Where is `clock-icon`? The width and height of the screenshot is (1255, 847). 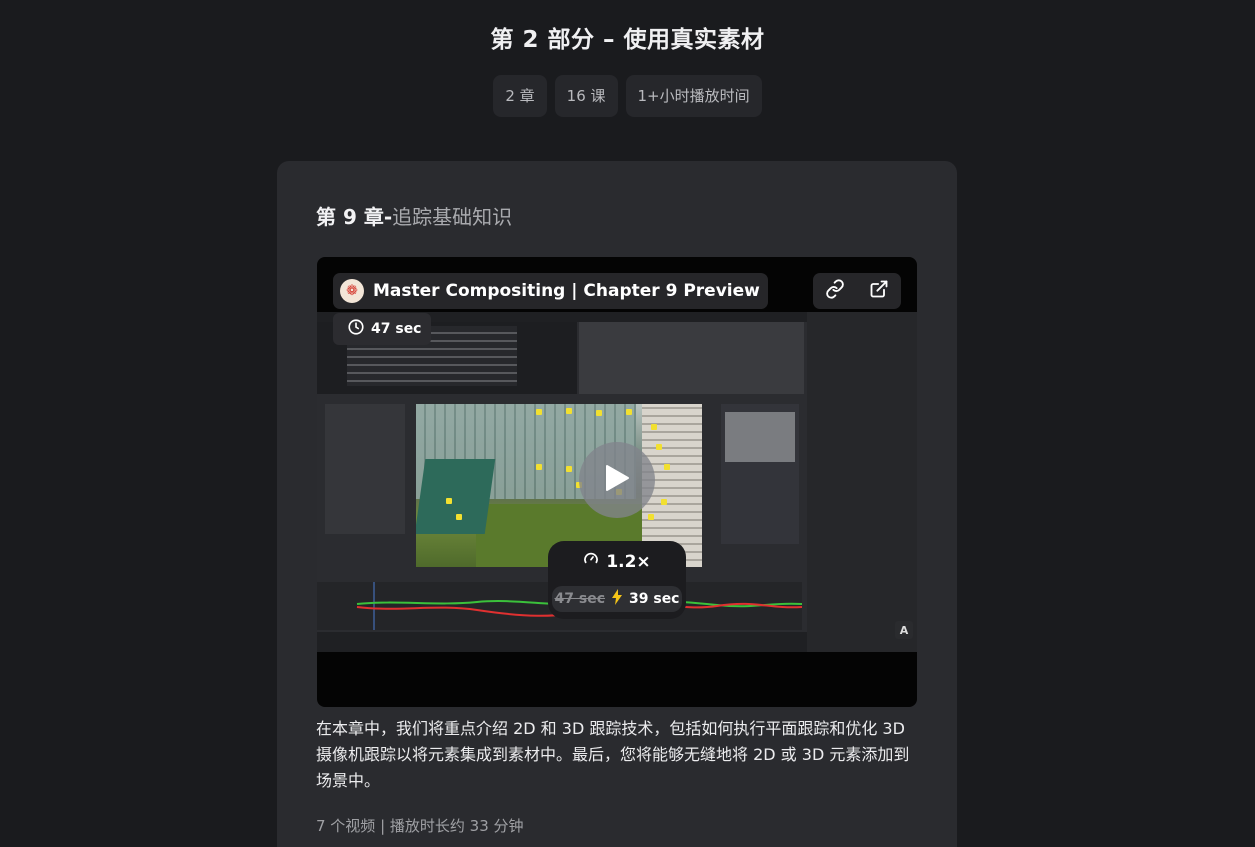 clock-icon is located at coordinates (356, 329).